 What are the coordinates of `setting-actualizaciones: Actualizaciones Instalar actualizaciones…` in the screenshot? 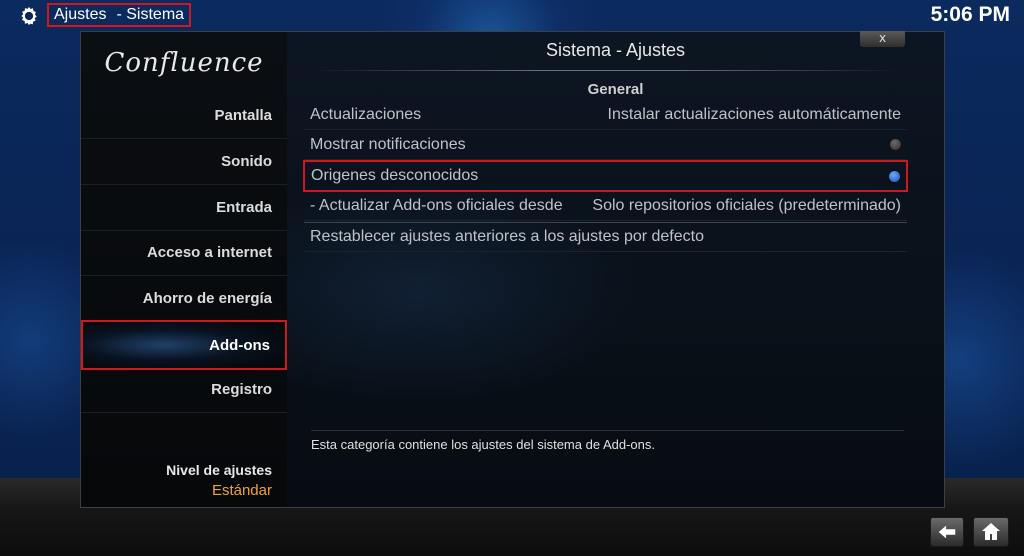 It's located at (605, 115).